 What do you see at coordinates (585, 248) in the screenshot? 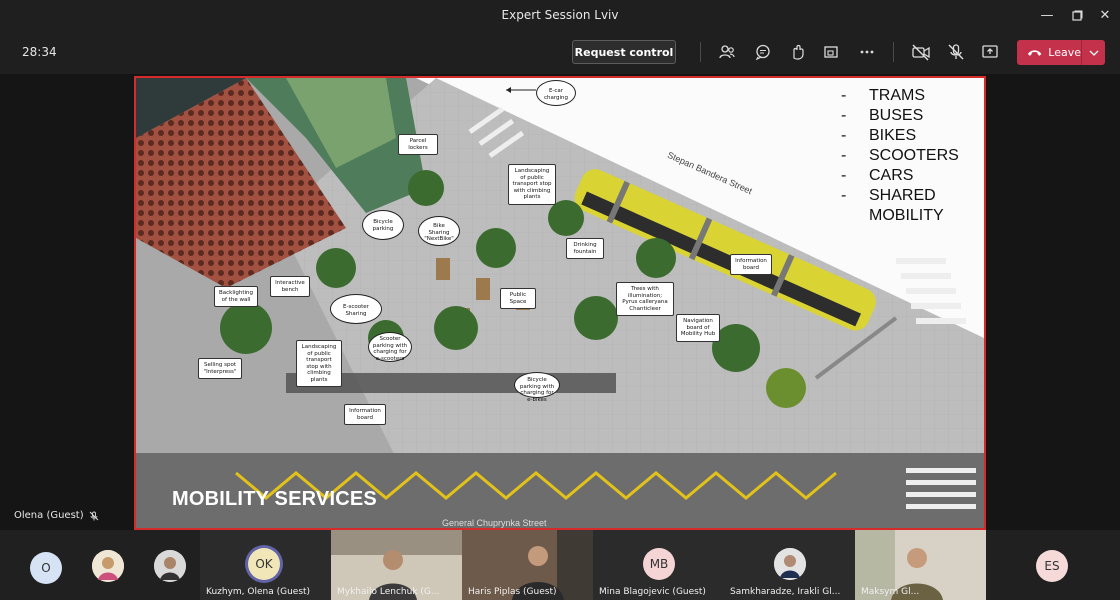
I see `callout-drinking-fountain: Drinking fountain` at bounding box center [585, 248].